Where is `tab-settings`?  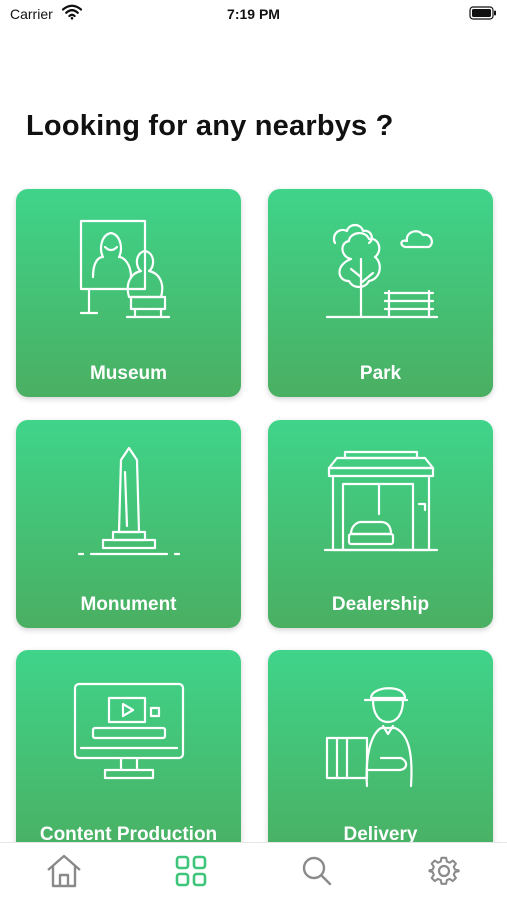 tab-settings is located at coordinates (444, 873).